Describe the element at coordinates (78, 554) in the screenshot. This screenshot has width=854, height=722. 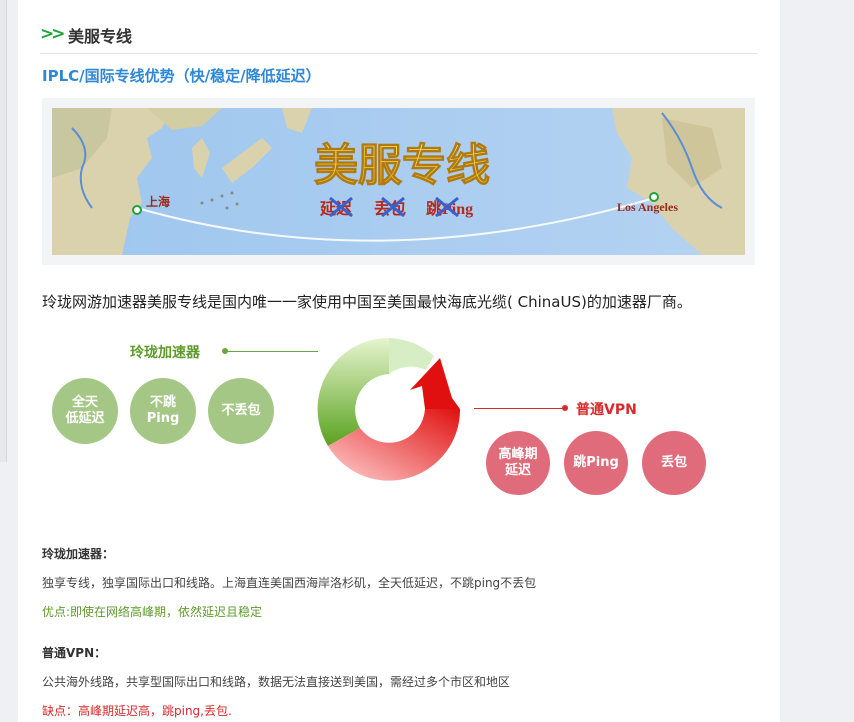
I see `ll-heading: 玲珑加速器：` at that location.